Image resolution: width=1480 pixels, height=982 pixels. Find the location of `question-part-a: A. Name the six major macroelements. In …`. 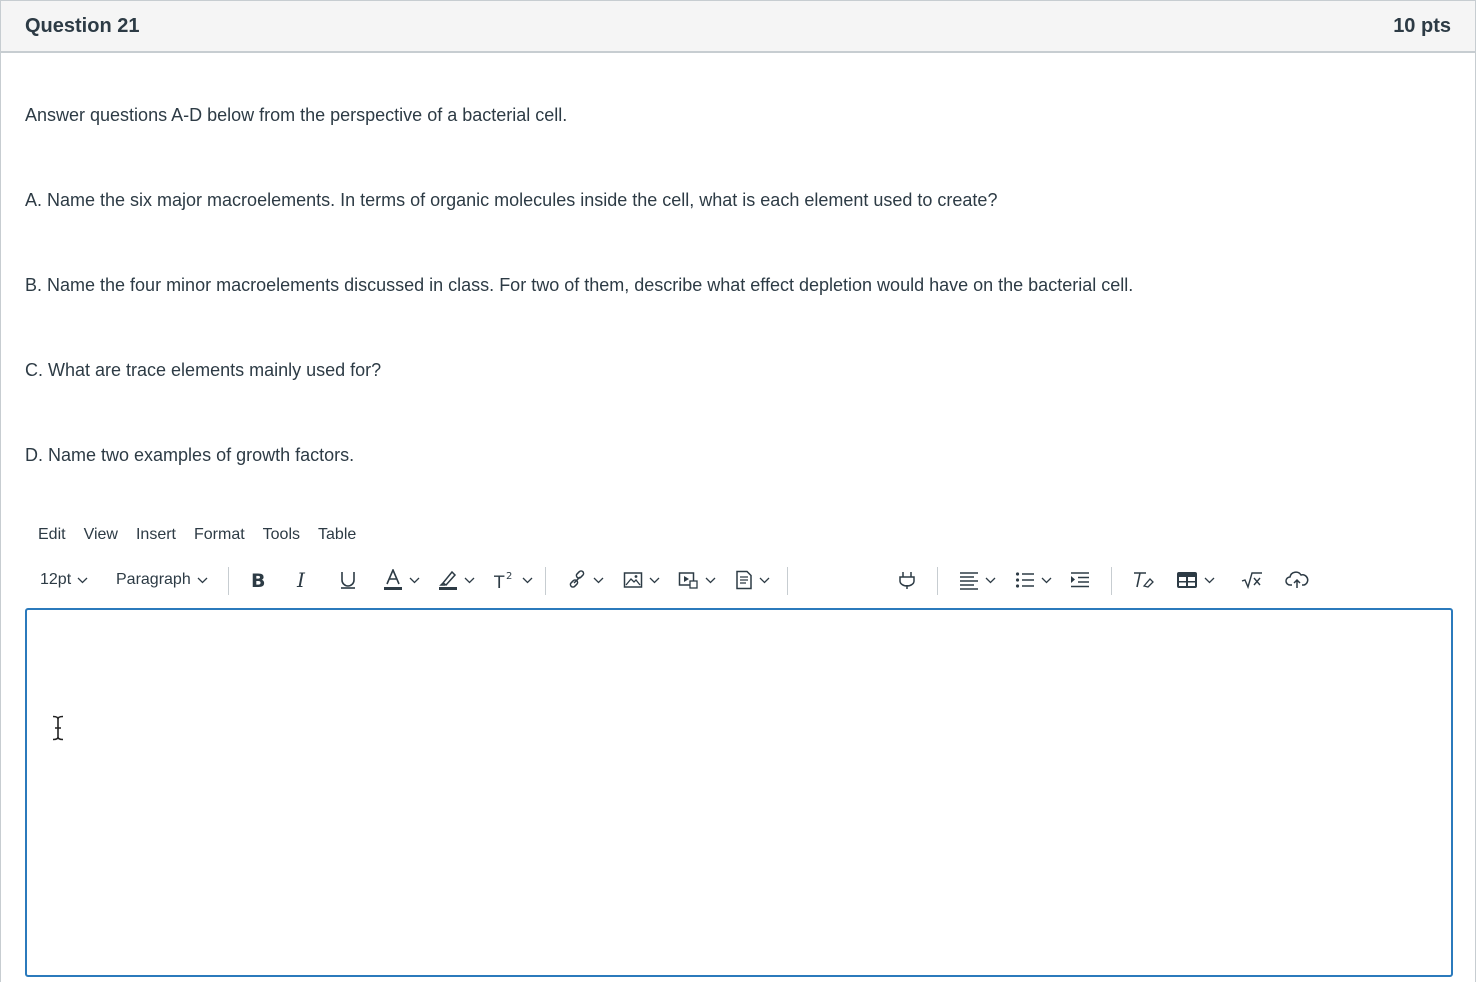

question-part-a: A. Name the six major macroelements. In … is located at coordinates (511, 200).